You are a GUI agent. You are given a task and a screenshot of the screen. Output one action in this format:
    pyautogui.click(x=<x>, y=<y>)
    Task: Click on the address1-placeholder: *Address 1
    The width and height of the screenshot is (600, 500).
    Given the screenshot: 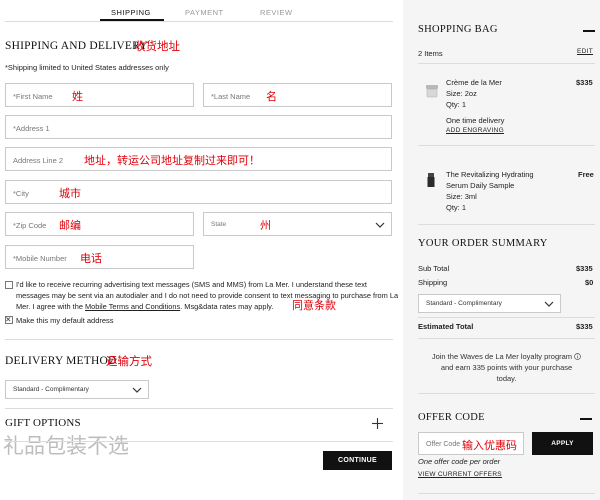 What is the action you would take?
    pyautogui.click(x=31, y=128)
    